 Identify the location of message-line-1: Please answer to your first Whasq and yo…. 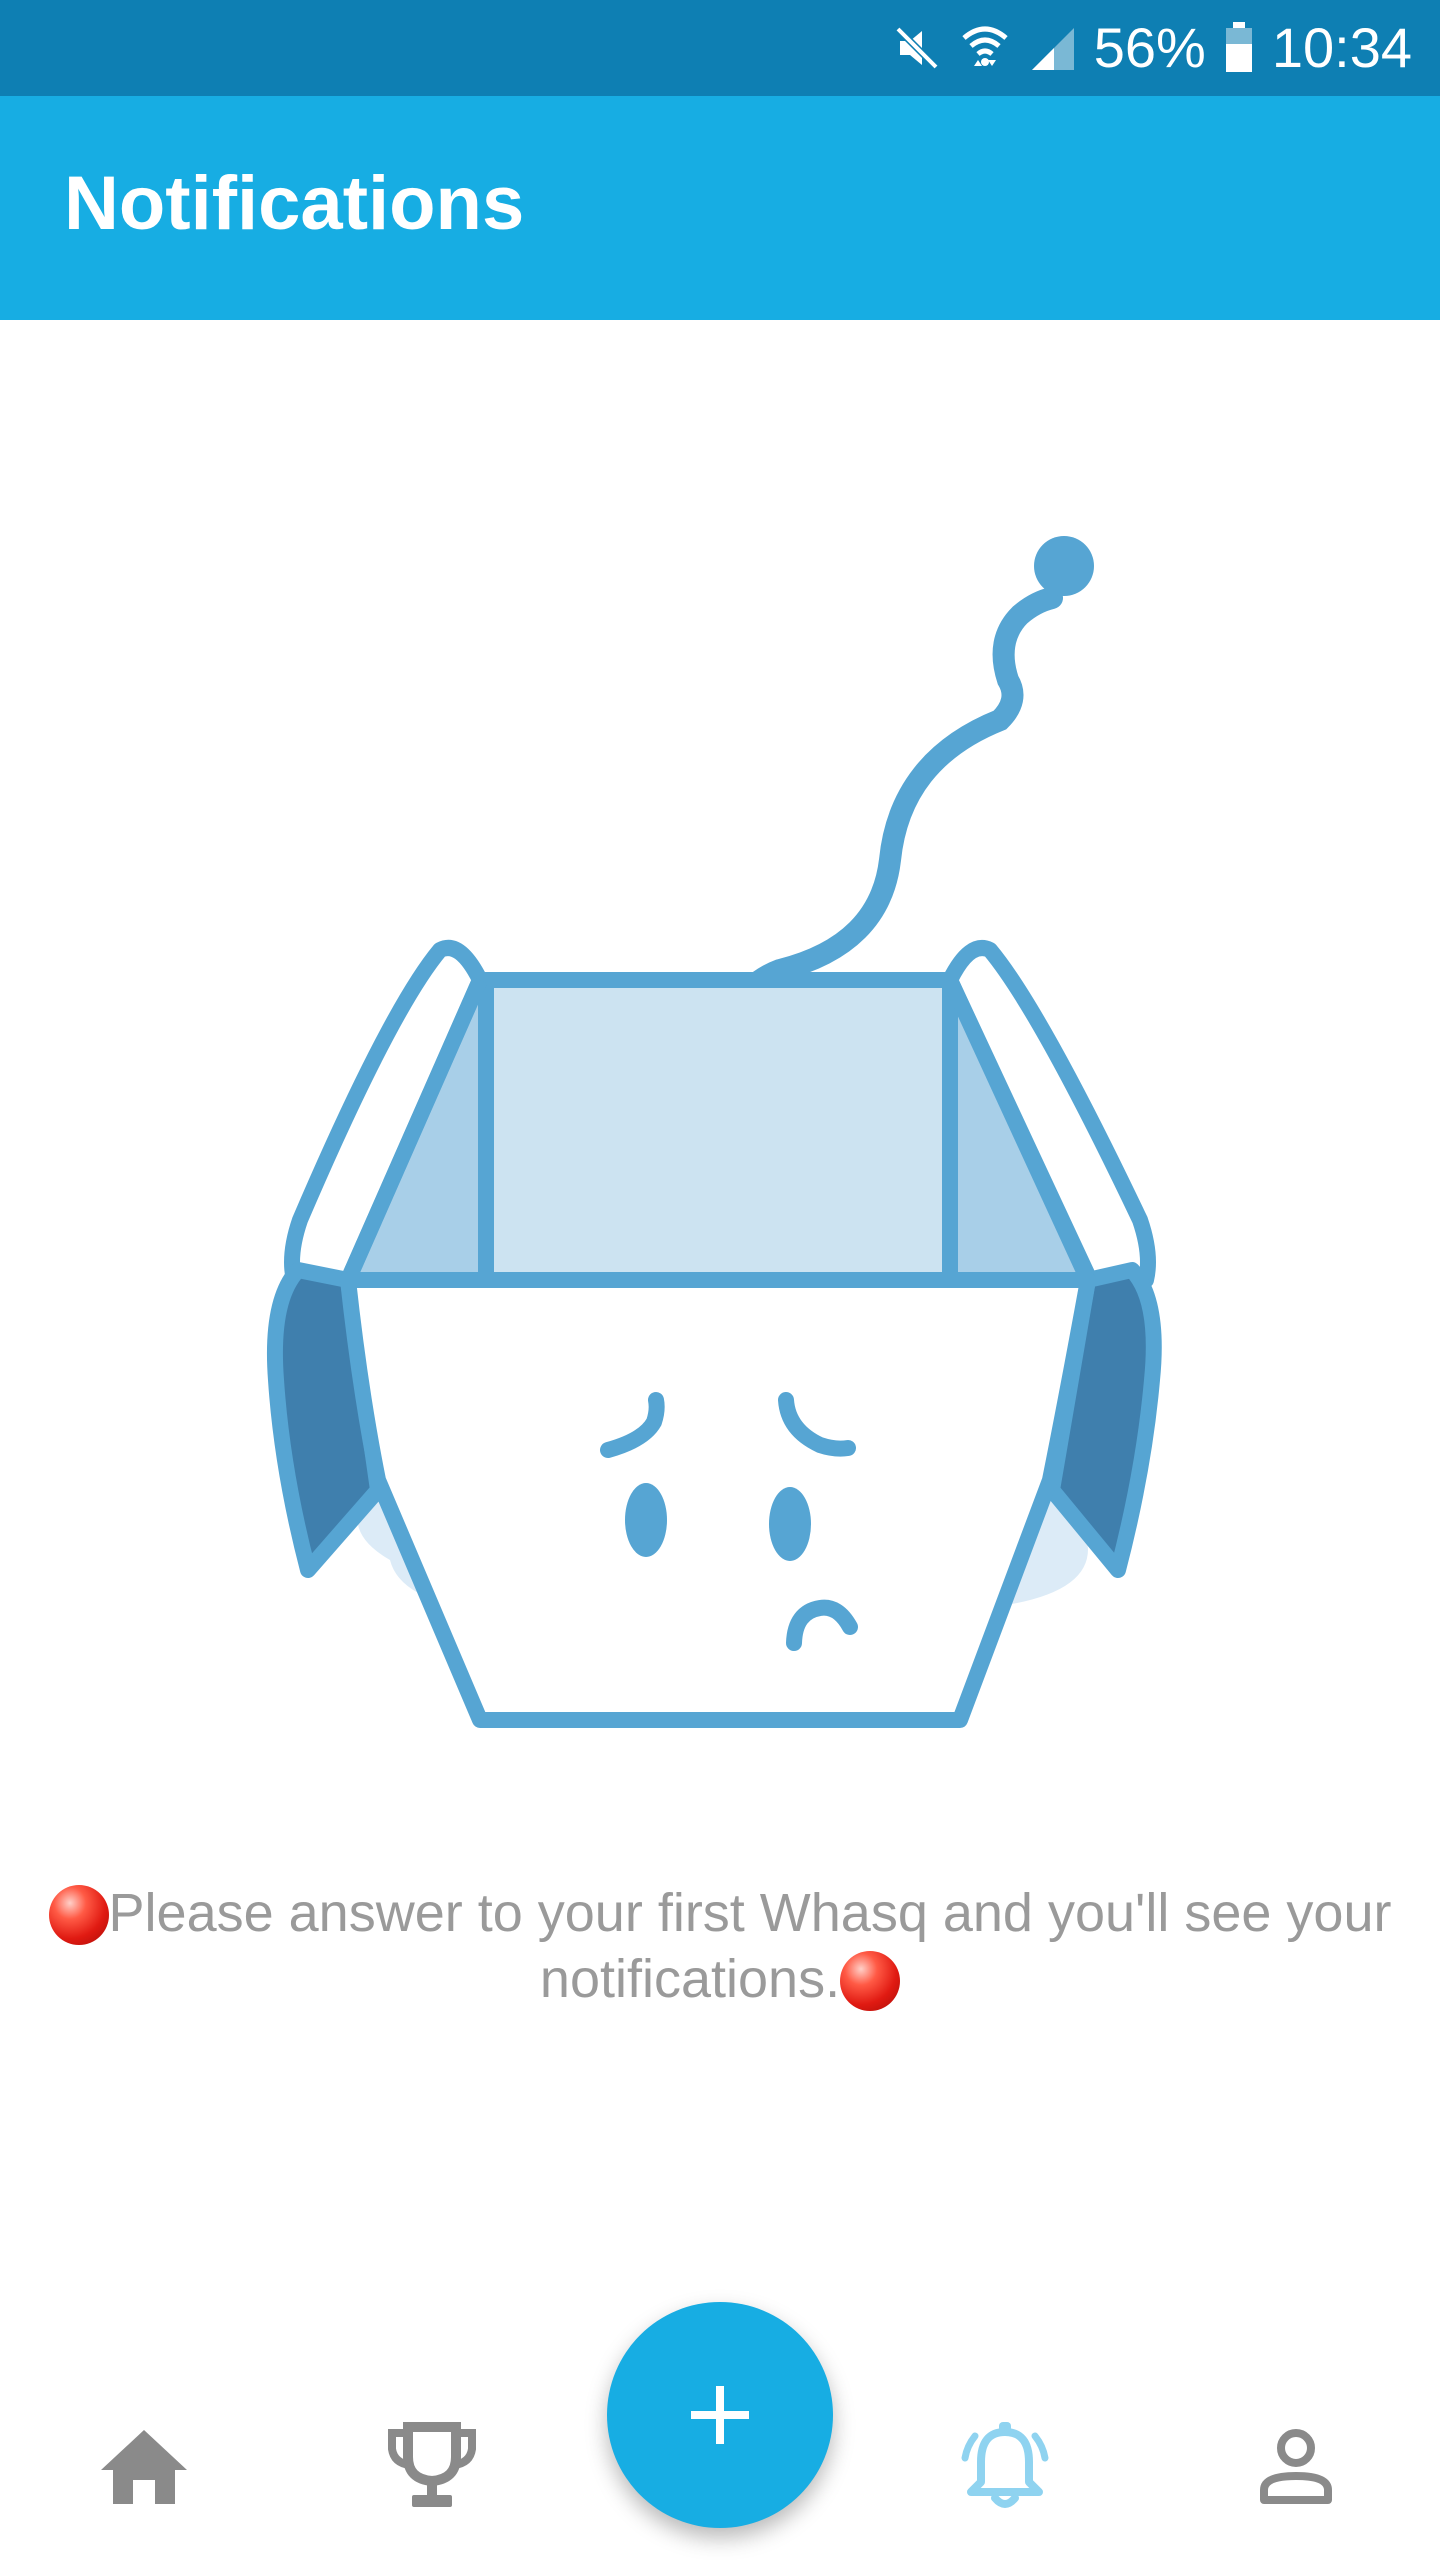
(720, 1913).